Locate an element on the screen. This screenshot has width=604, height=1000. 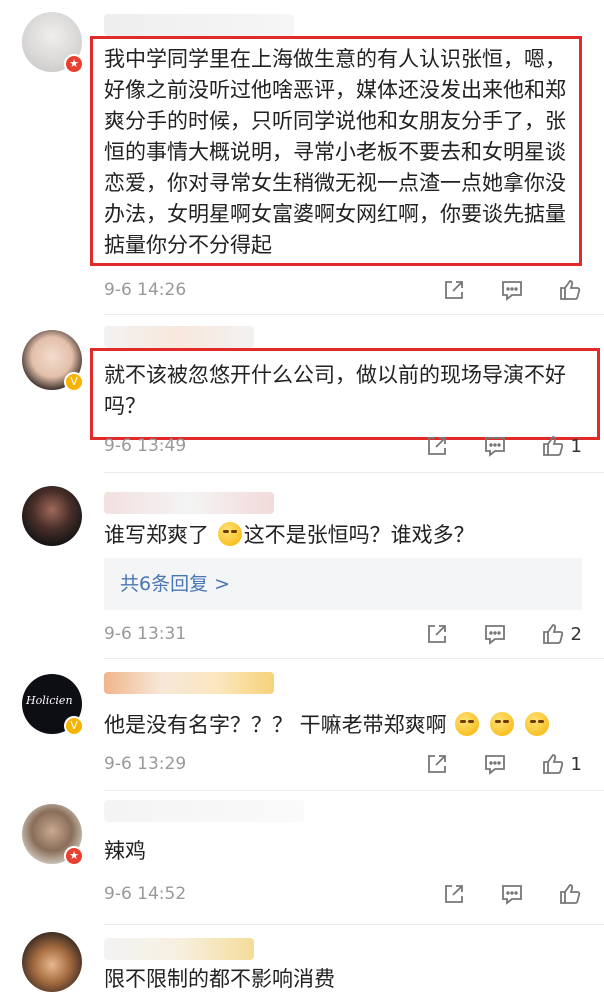
comment-actions: 2 is located at coordinates (486, 634).